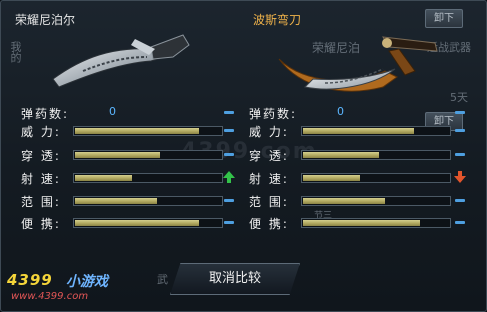  Describe the element at coordinates (460, 130) in the screenshot. I see `right-compare-power-equal-icon` at that location.